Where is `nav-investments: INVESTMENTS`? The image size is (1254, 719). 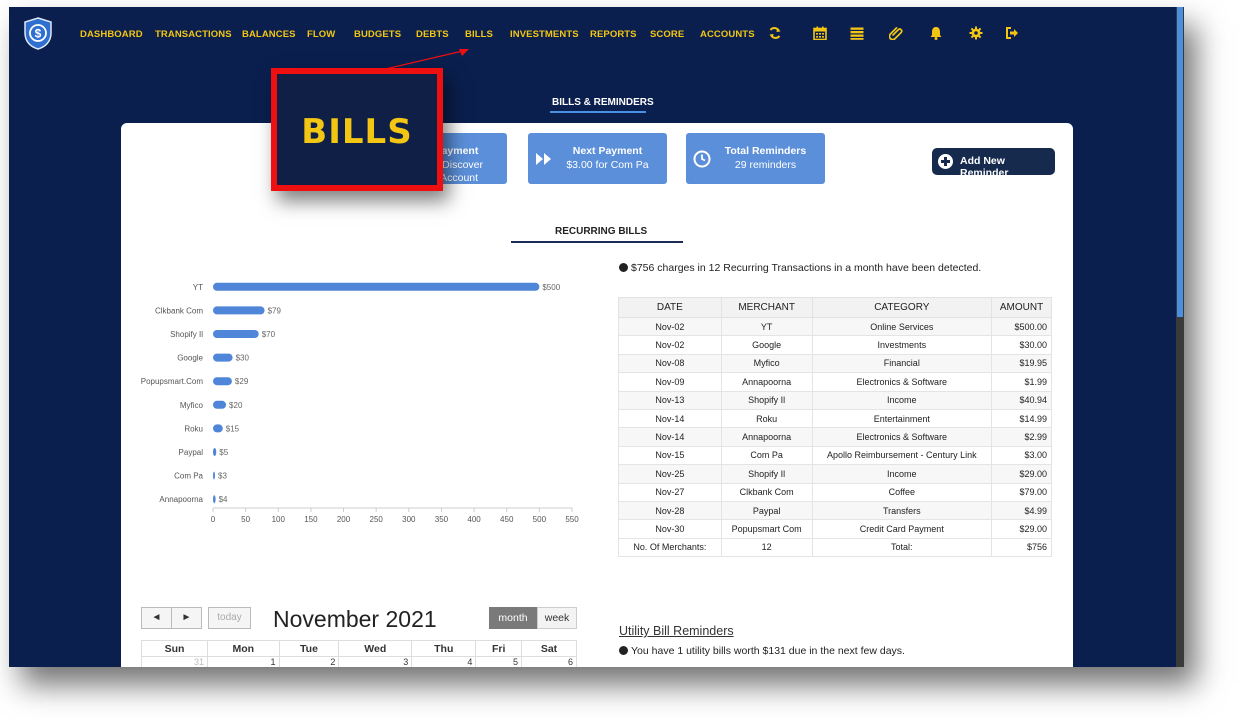
nav-investments: INVESTMENTS is located at coordinates (544, 34).